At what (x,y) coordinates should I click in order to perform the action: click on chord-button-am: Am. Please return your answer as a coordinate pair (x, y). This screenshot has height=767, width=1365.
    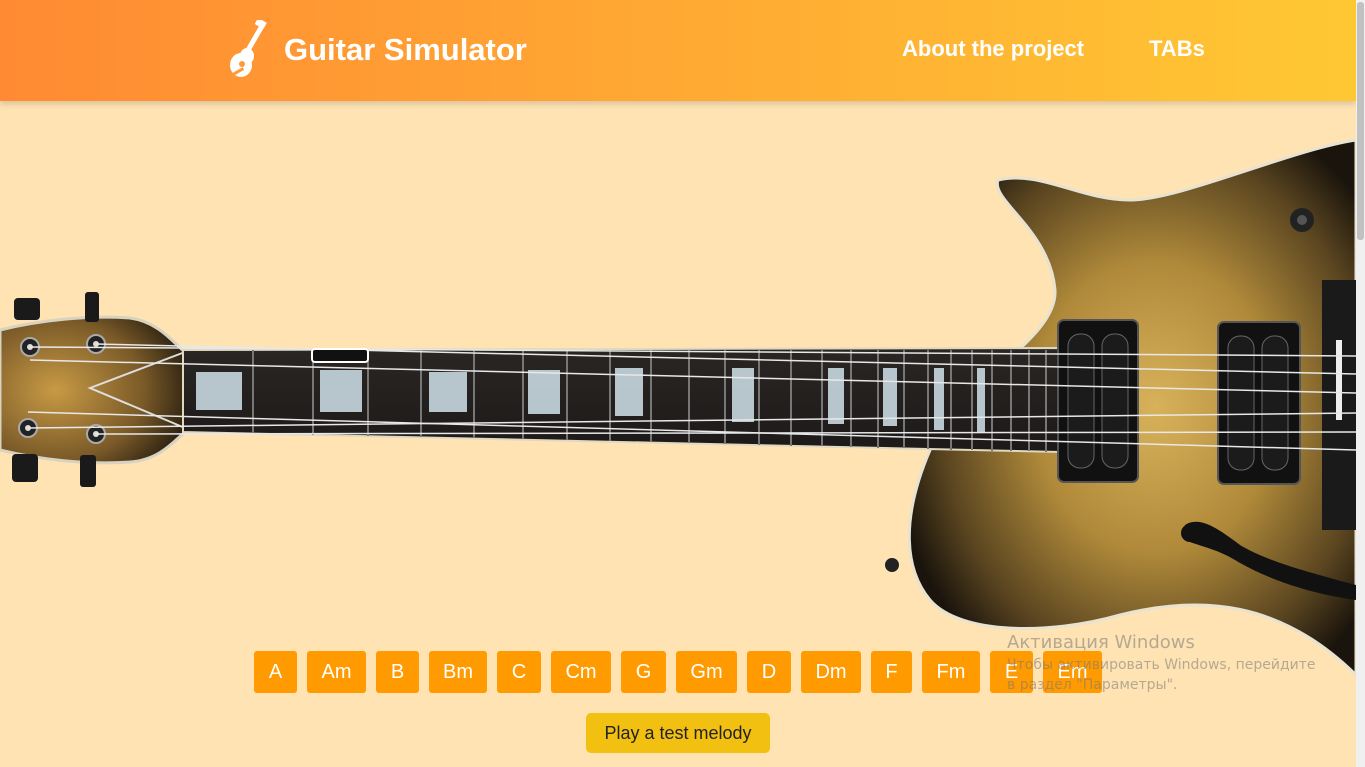
    Looking at the image, I should click on (336, 672).